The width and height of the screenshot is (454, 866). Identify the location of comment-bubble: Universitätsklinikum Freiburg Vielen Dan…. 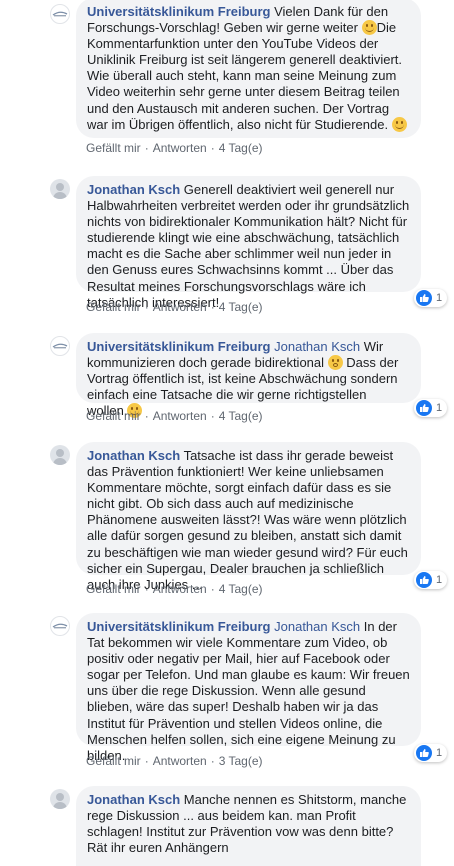
(248, 69).